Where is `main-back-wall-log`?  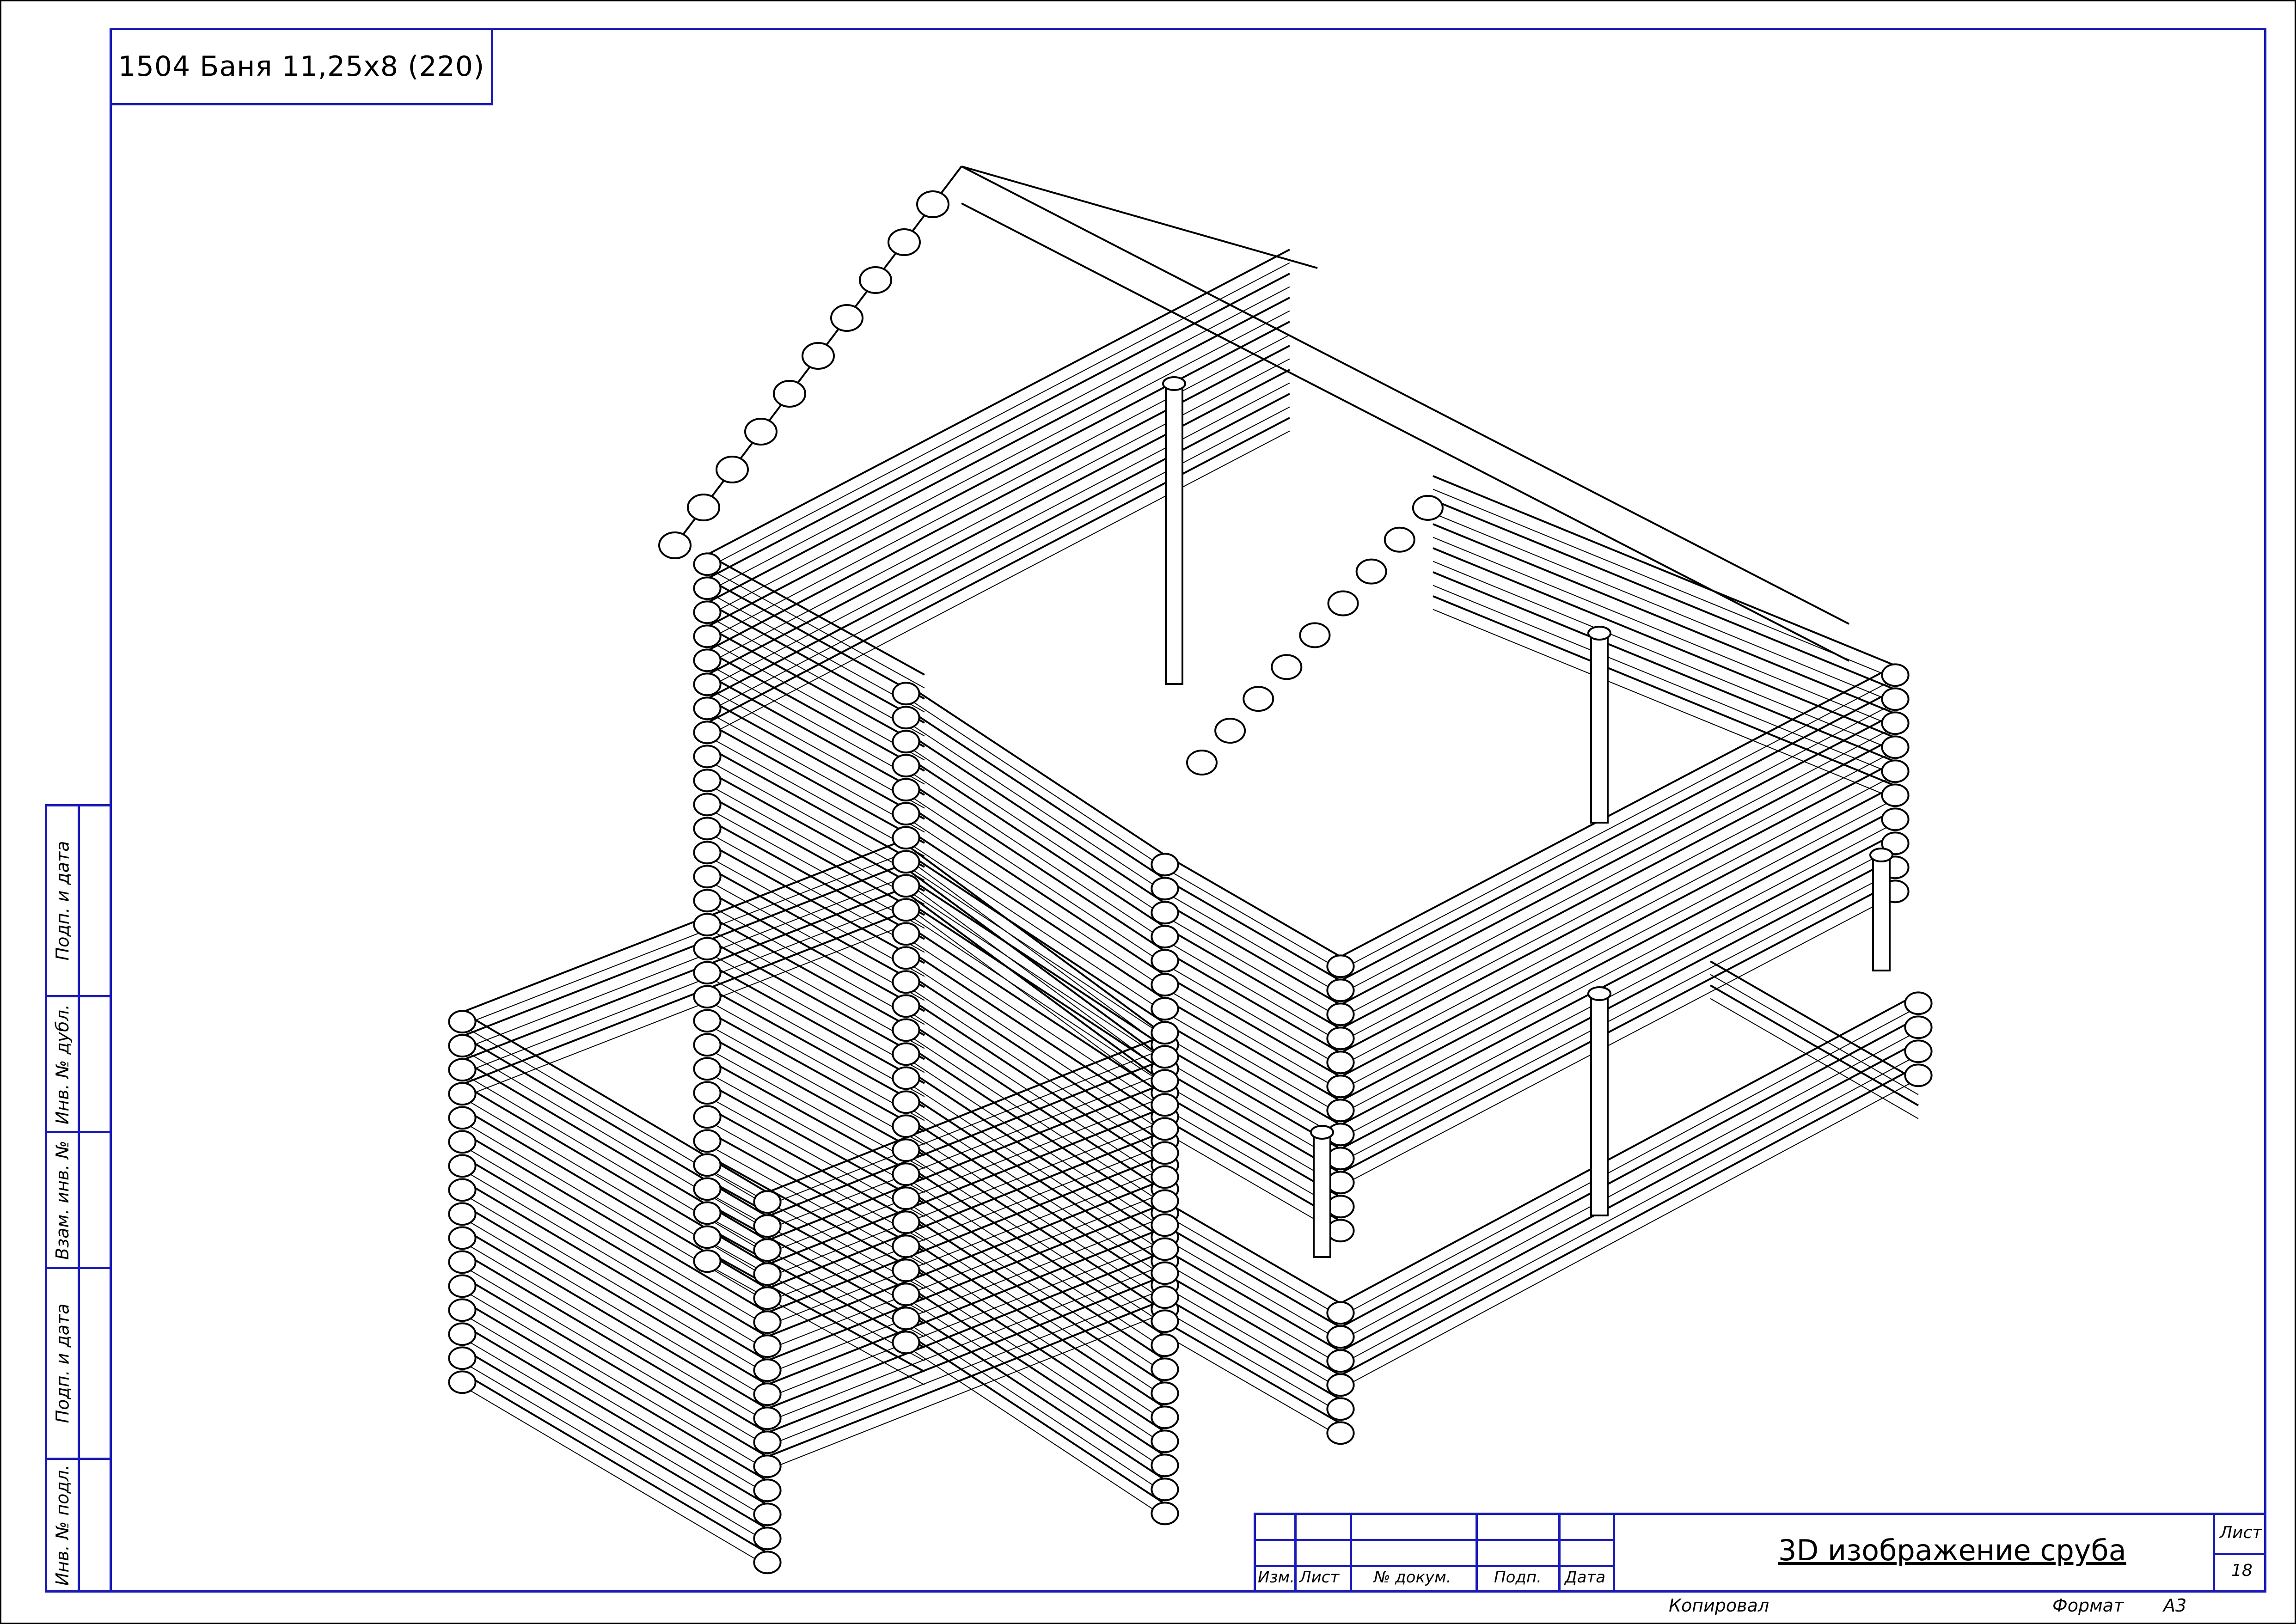 main-back-wall-log is located at coordinates (998, 450).